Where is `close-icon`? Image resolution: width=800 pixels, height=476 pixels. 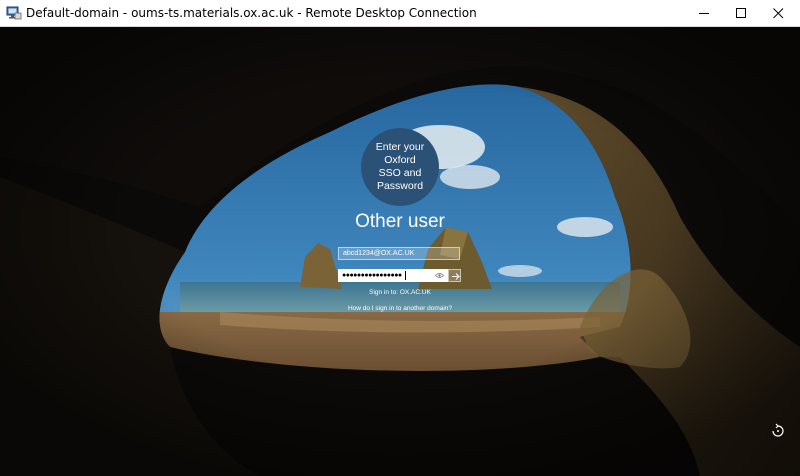
close-icon is located at coordinates (778, 13).